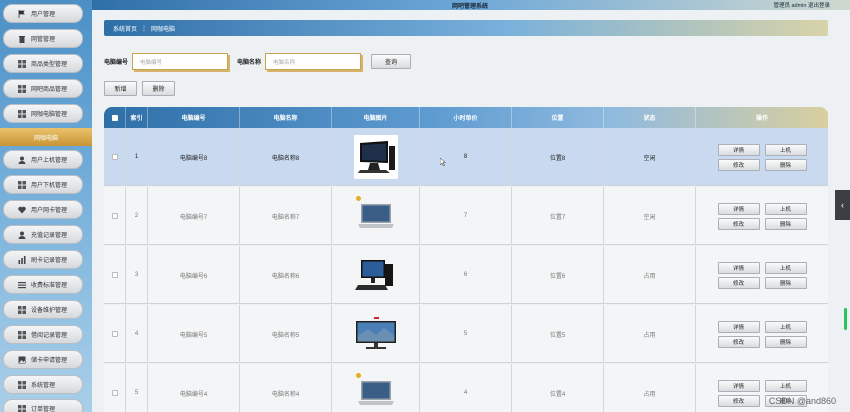  I want to click on add-button: 新增, so click(120, 88).